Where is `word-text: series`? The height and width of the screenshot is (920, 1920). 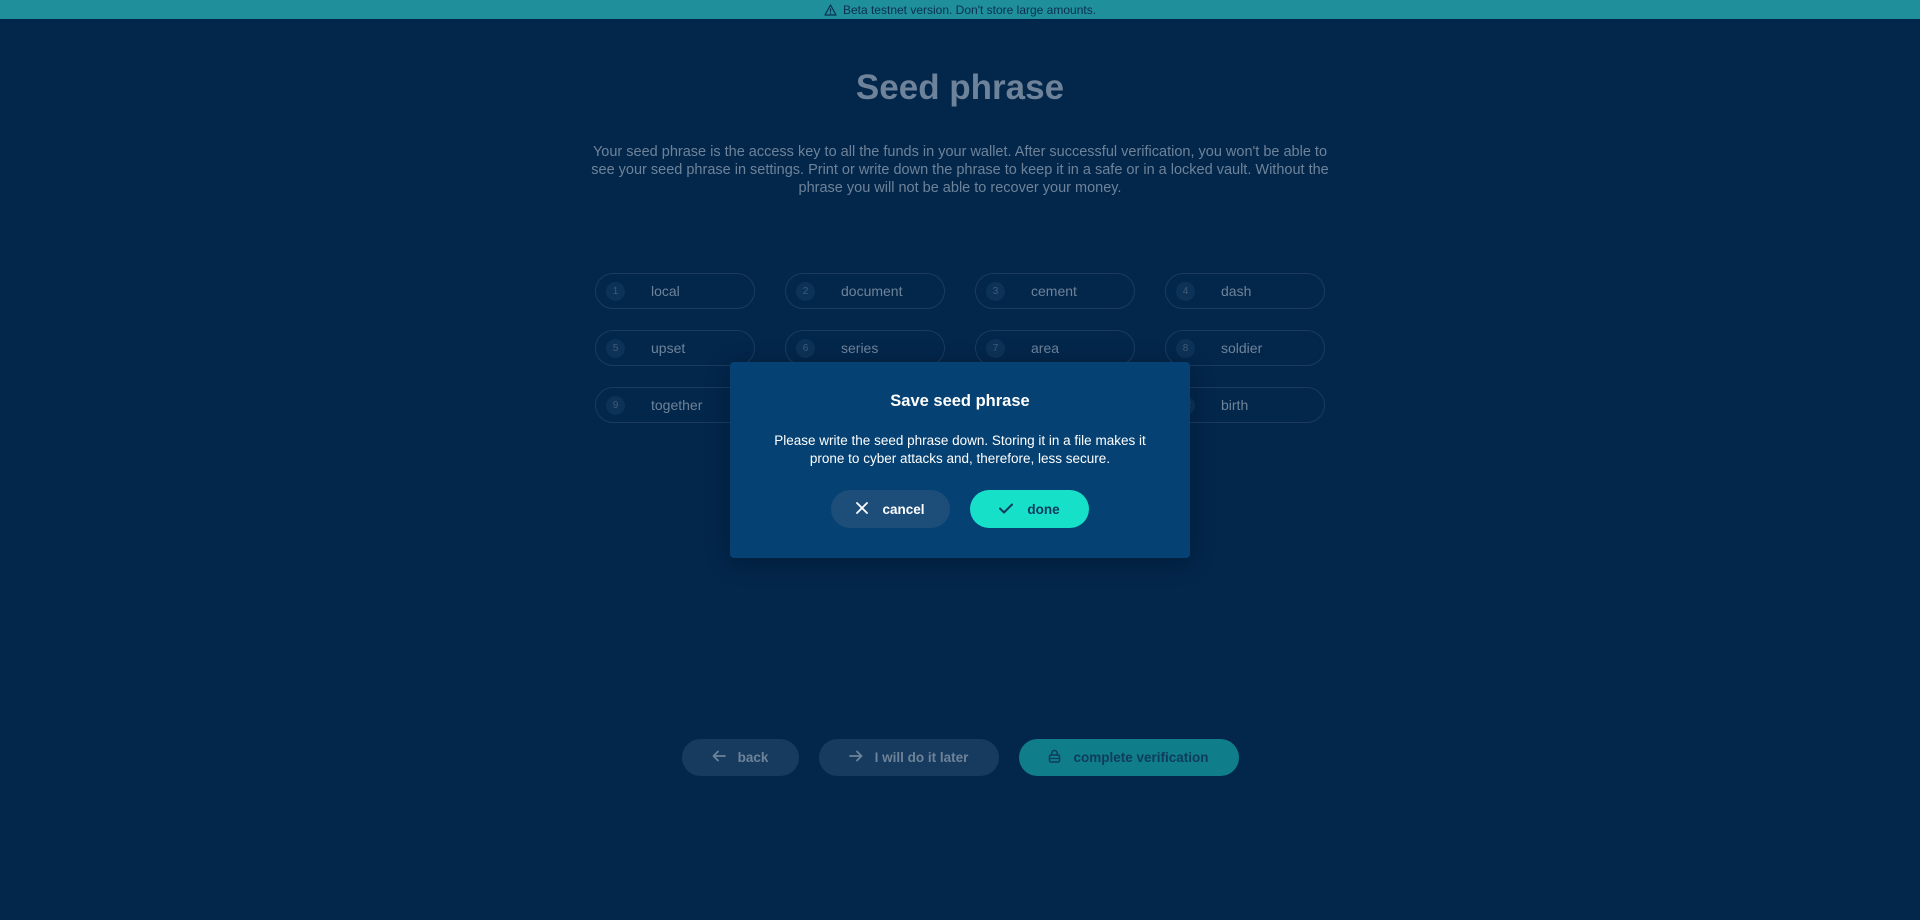
word-text: series is located at coordinates (860, 348).